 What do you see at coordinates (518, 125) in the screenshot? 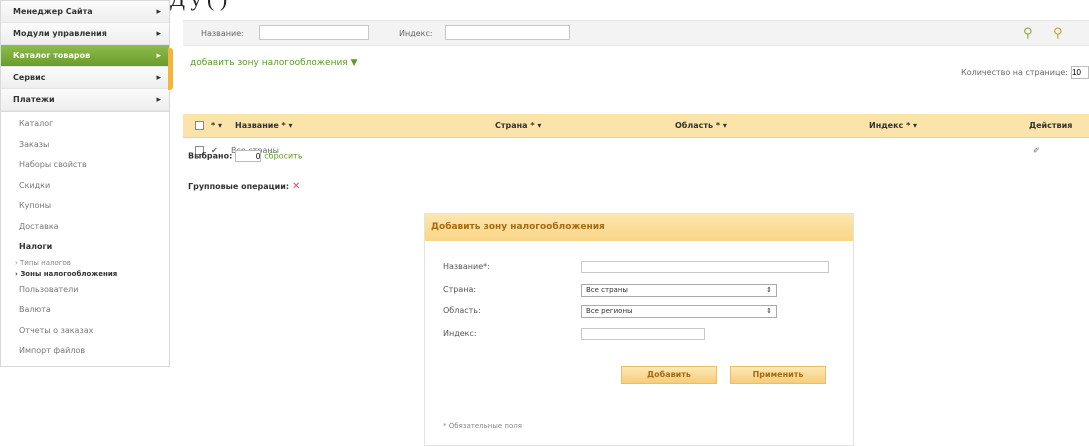
I see `col-country-header: Страна * ▾` at bounding box center [518, 125].